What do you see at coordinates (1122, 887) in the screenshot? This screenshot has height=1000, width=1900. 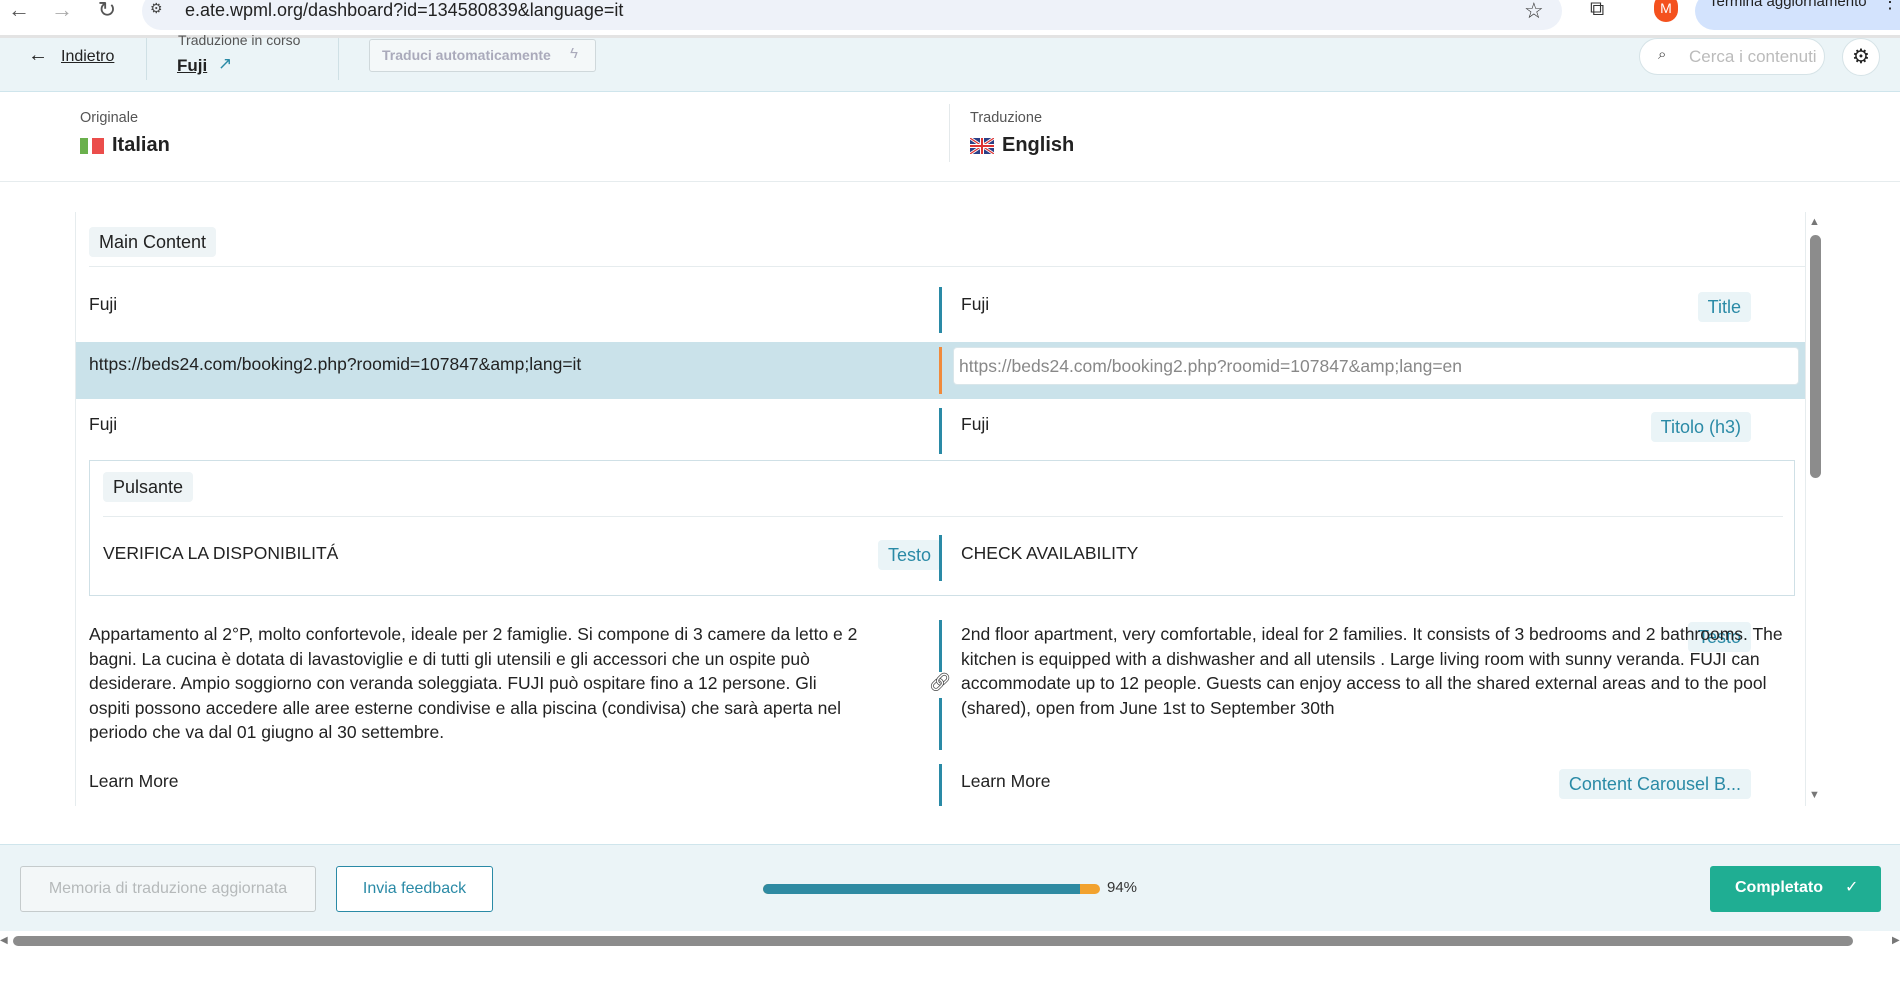 I see `progress-label: 94%` at bounding box center [1122, 887].